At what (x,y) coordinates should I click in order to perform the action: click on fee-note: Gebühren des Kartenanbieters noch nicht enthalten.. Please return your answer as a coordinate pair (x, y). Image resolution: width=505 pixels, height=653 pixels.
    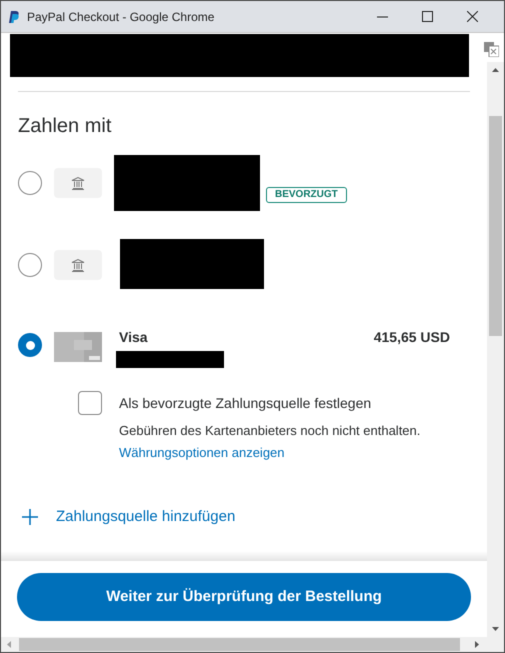
    Looking at the image, I should click on (270, 431).